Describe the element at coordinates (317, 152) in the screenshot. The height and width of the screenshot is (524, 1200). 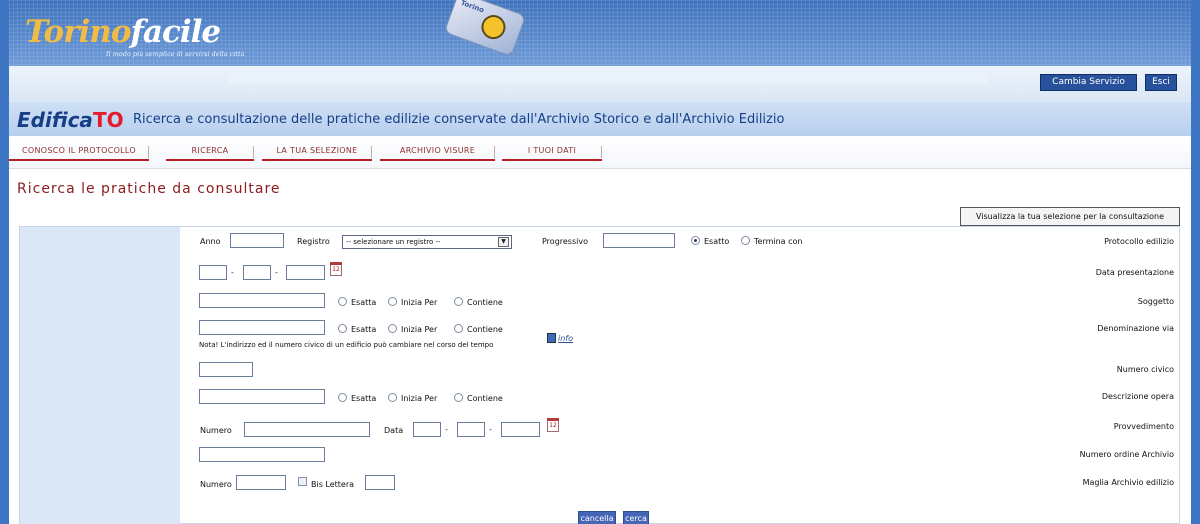
I see `tab-la-tua-selezione: LA TUA SELEZIONE` at that location.